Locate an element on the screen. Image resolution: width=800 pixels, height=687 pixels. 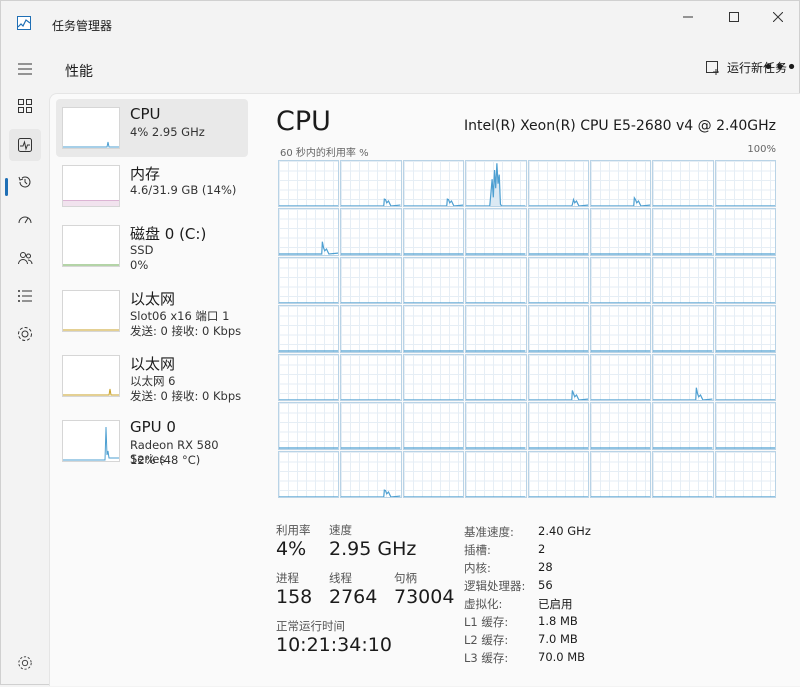
perf-item-disk: 磁盘 0 (C:) SSD 0% is located at coordinates (152, 246).